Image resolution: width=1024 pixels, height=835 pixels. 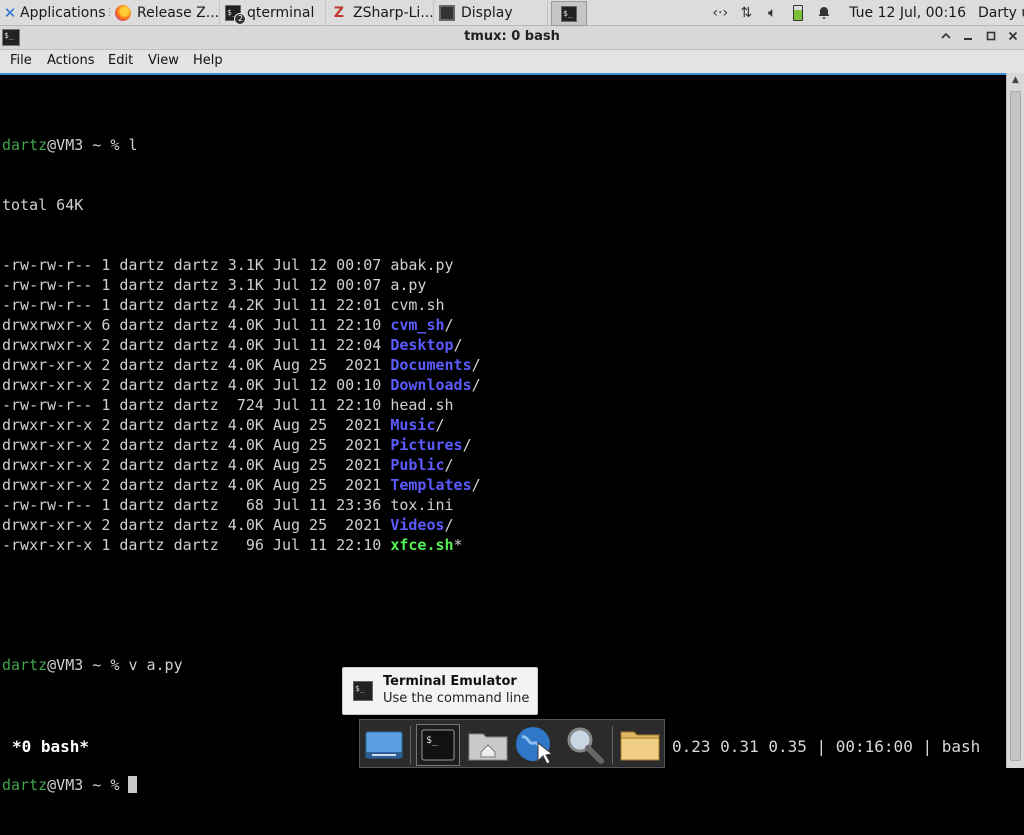 What do you see at coordinates (585, 745) in the screenshot?
I see `app-finder-icon` at bounding box center [585, 745].